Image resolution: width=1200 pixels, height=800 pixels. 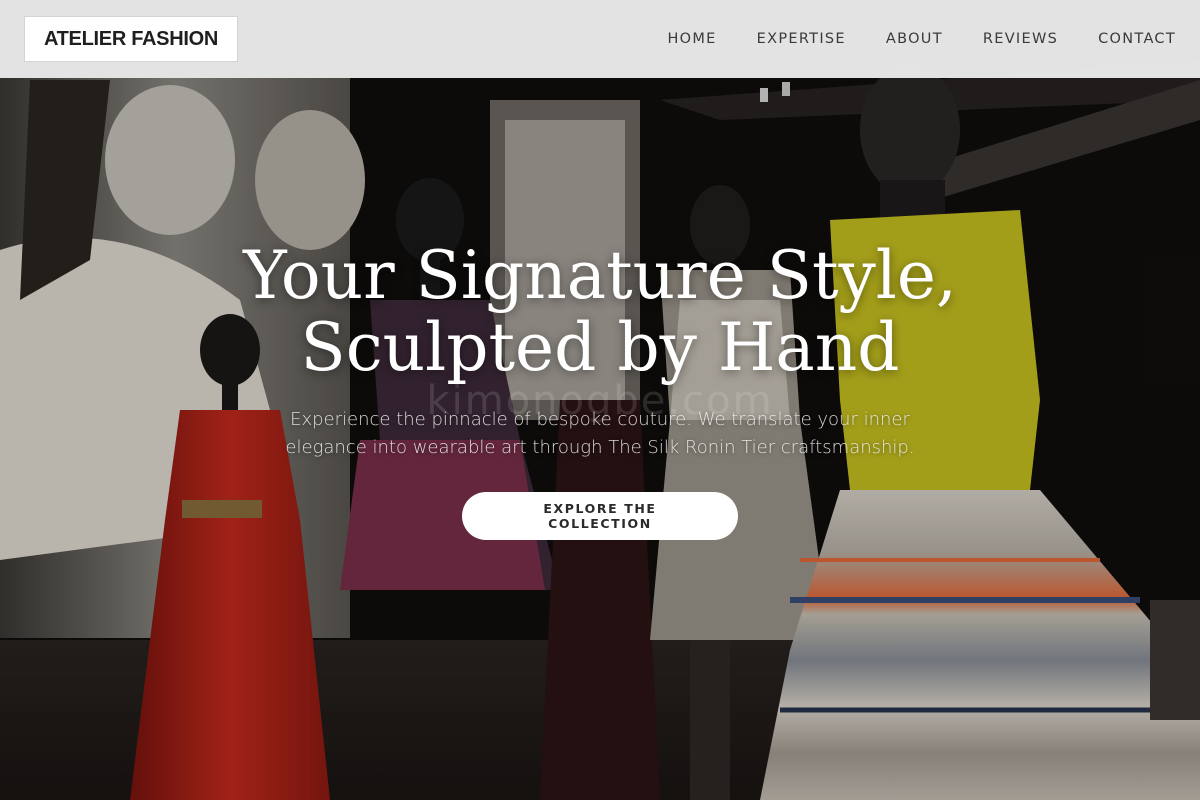 What do you see at coordinates (691, 39) in the screenshot?
I see `nav-link-home: HOME` at bounding box center [691, 39].